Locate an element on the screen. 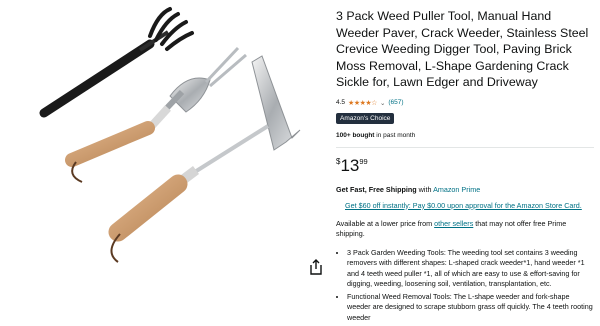 The width and height of the screenshot is (600, 326). bought-in-past-month: 100+ bought in past month is located at coordinates (465, 135).